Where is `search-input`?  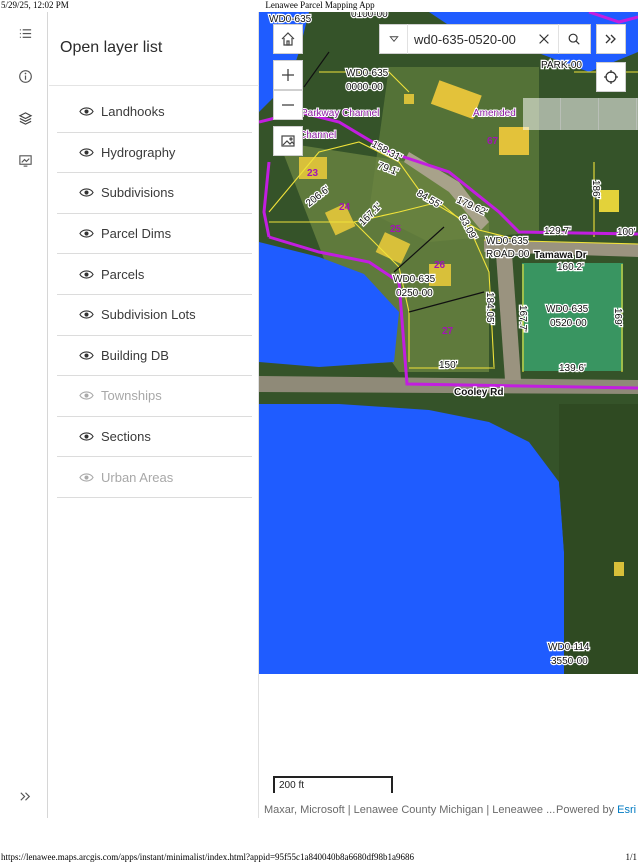 search-input is located at coordinates (469, 39).